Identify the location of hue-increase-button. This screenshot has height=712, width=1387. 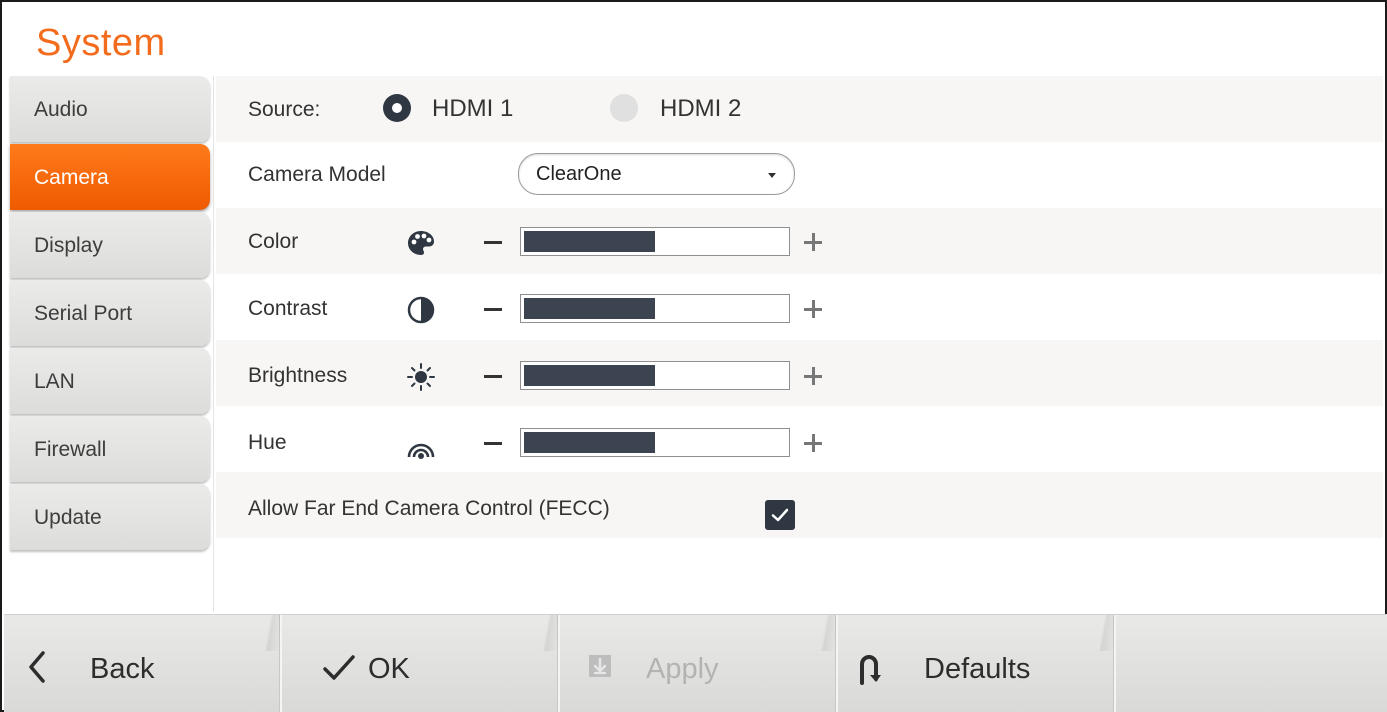
(813, 443).